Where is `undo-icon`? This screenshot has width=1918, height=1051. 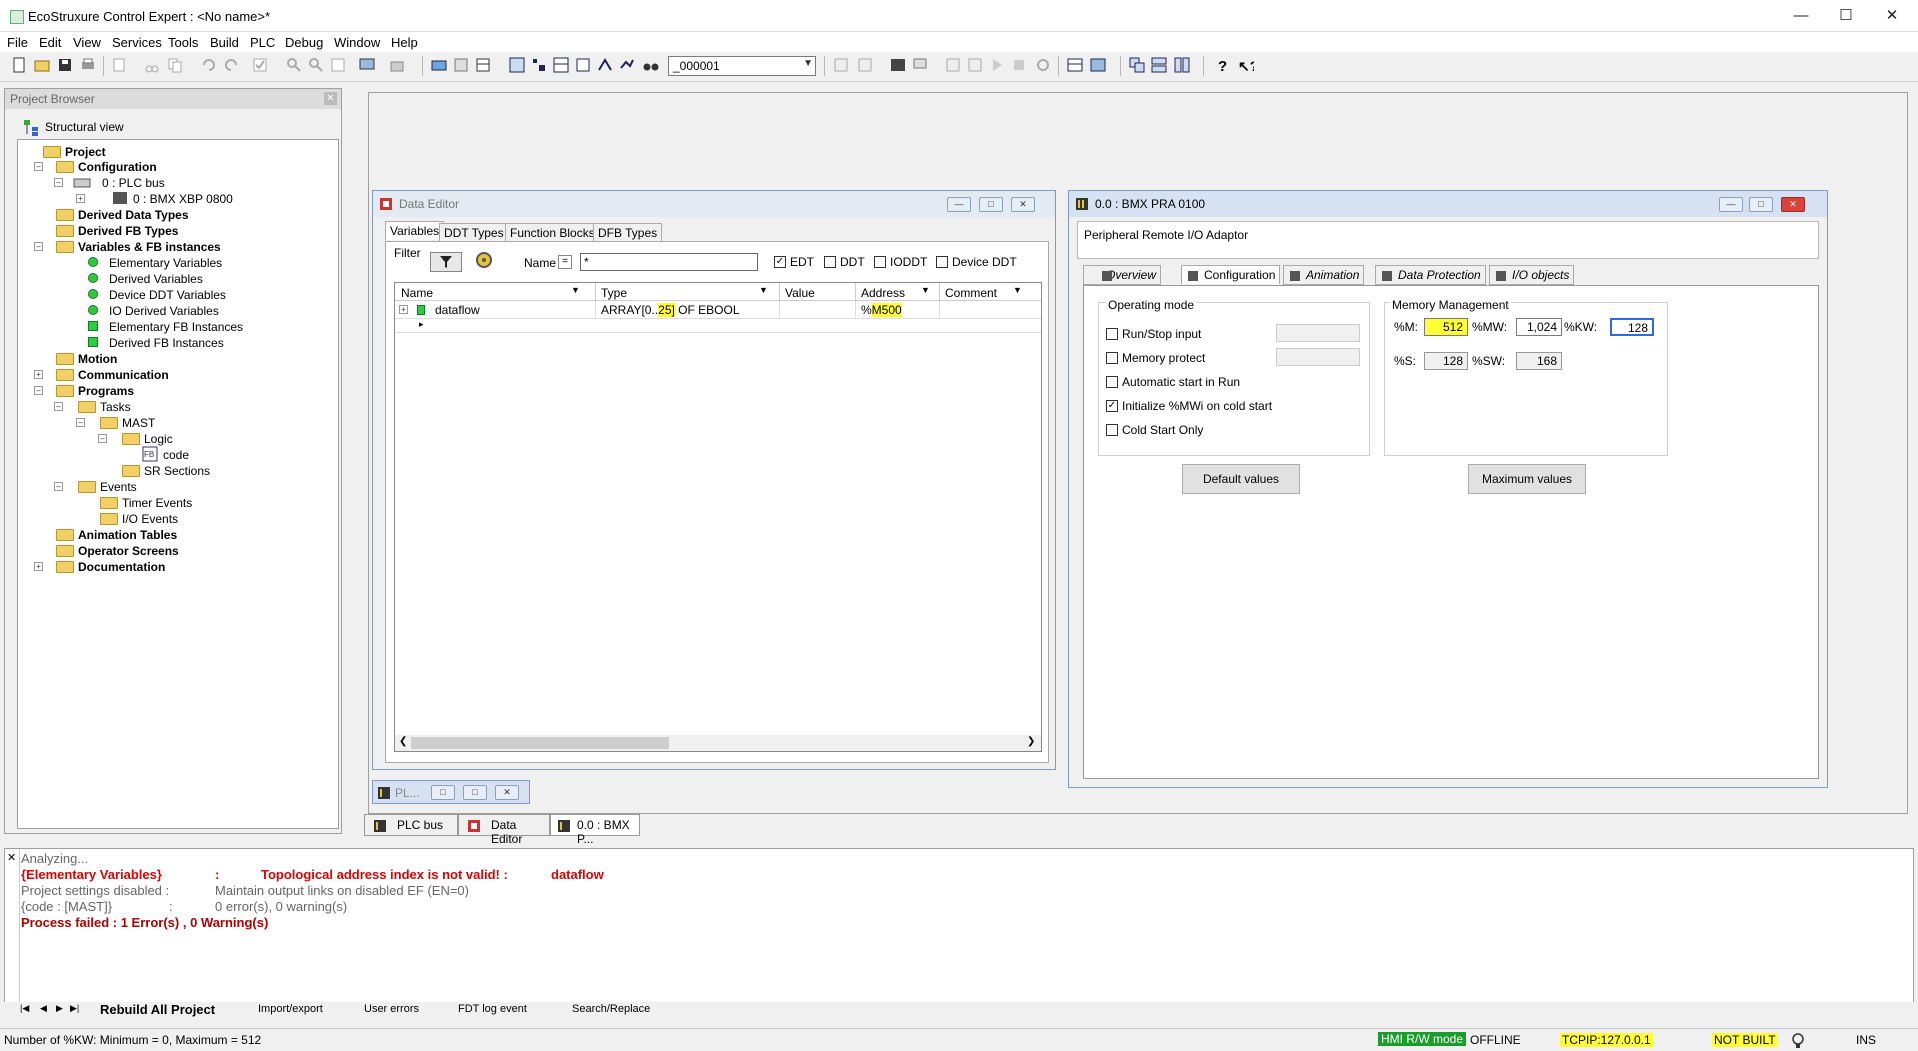 undo-icon is located at coordinates (209, 65).